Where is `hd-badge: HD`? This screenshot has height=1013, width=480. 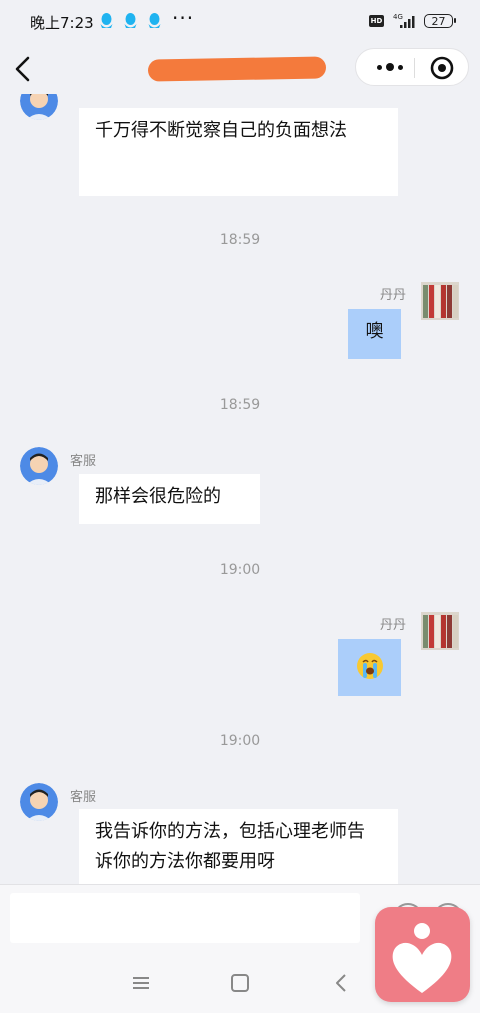 hd-badge: HD is located at coordinates (376, 21).